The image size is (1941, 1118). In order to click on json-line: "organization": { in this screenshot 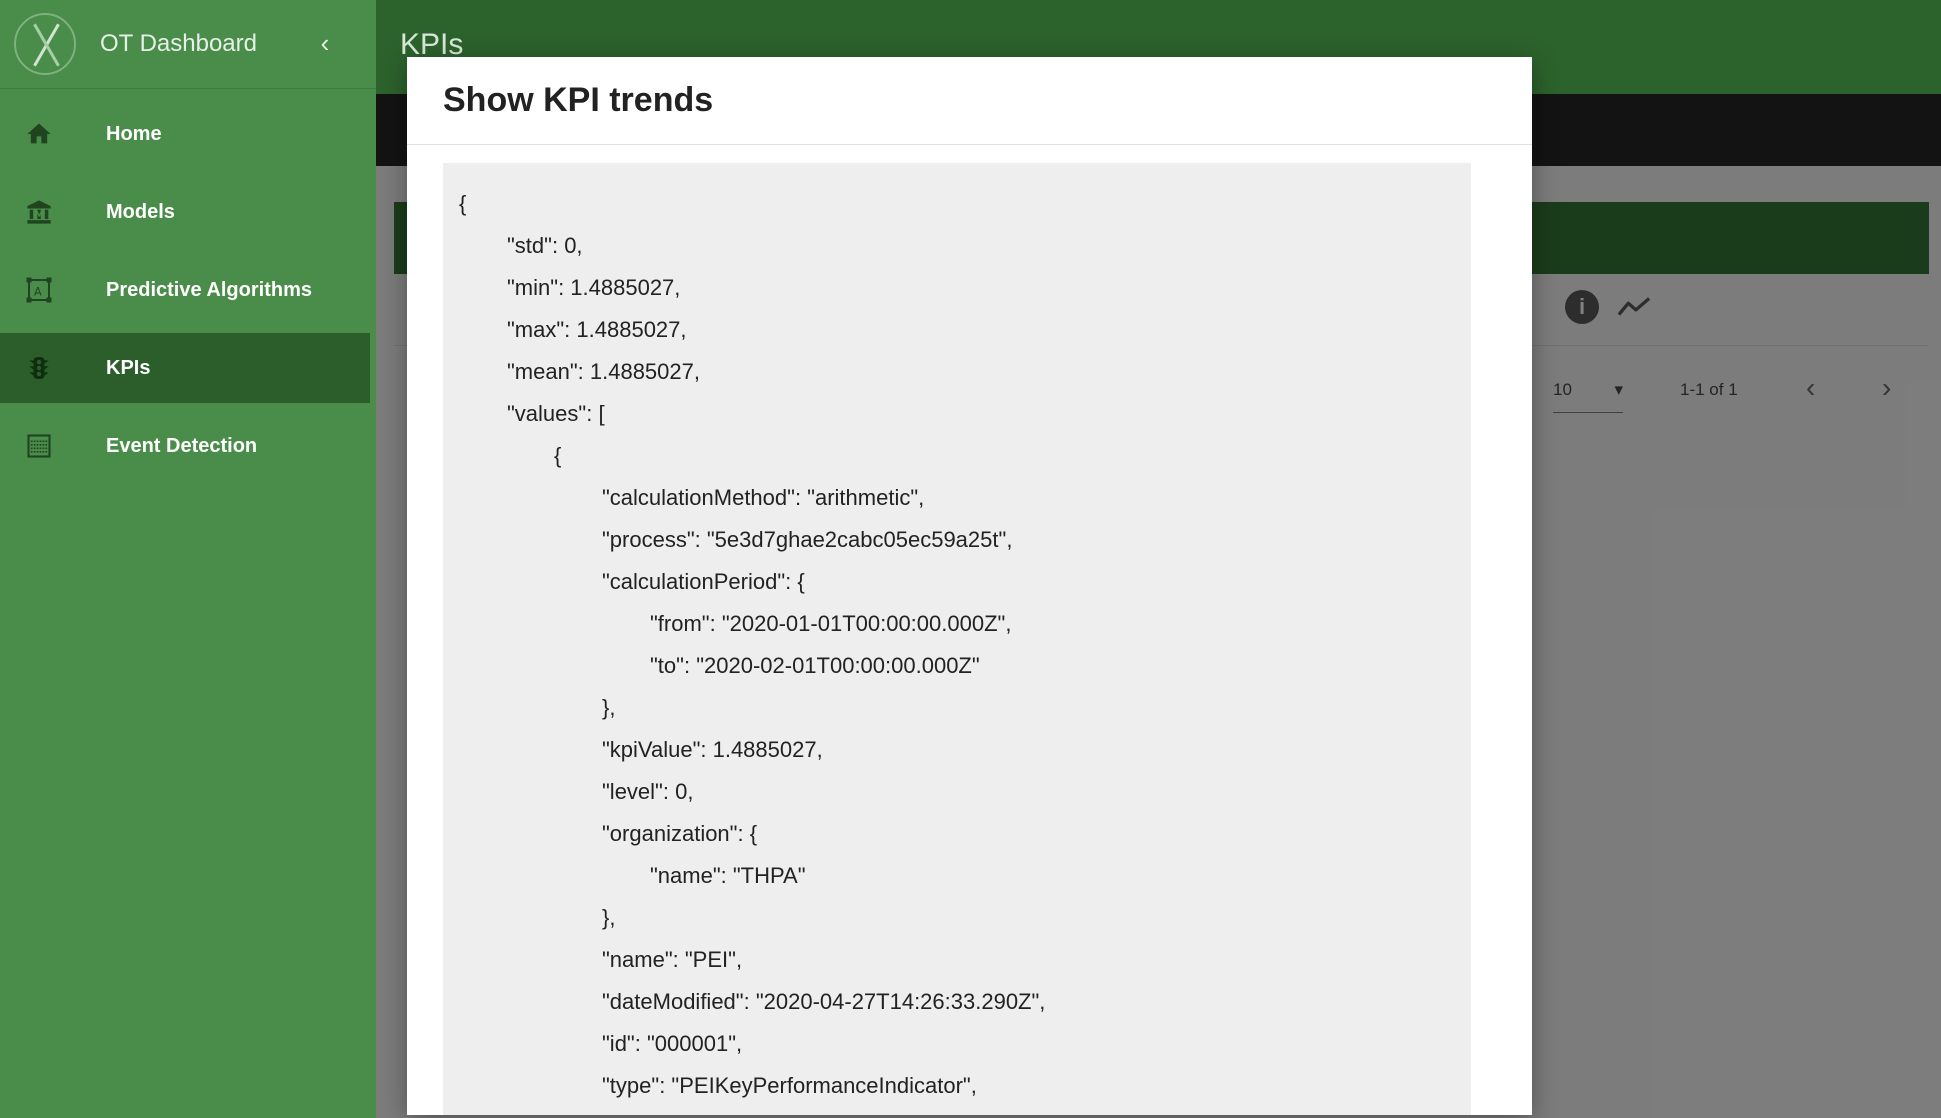, I will do `click(680, 833)`.